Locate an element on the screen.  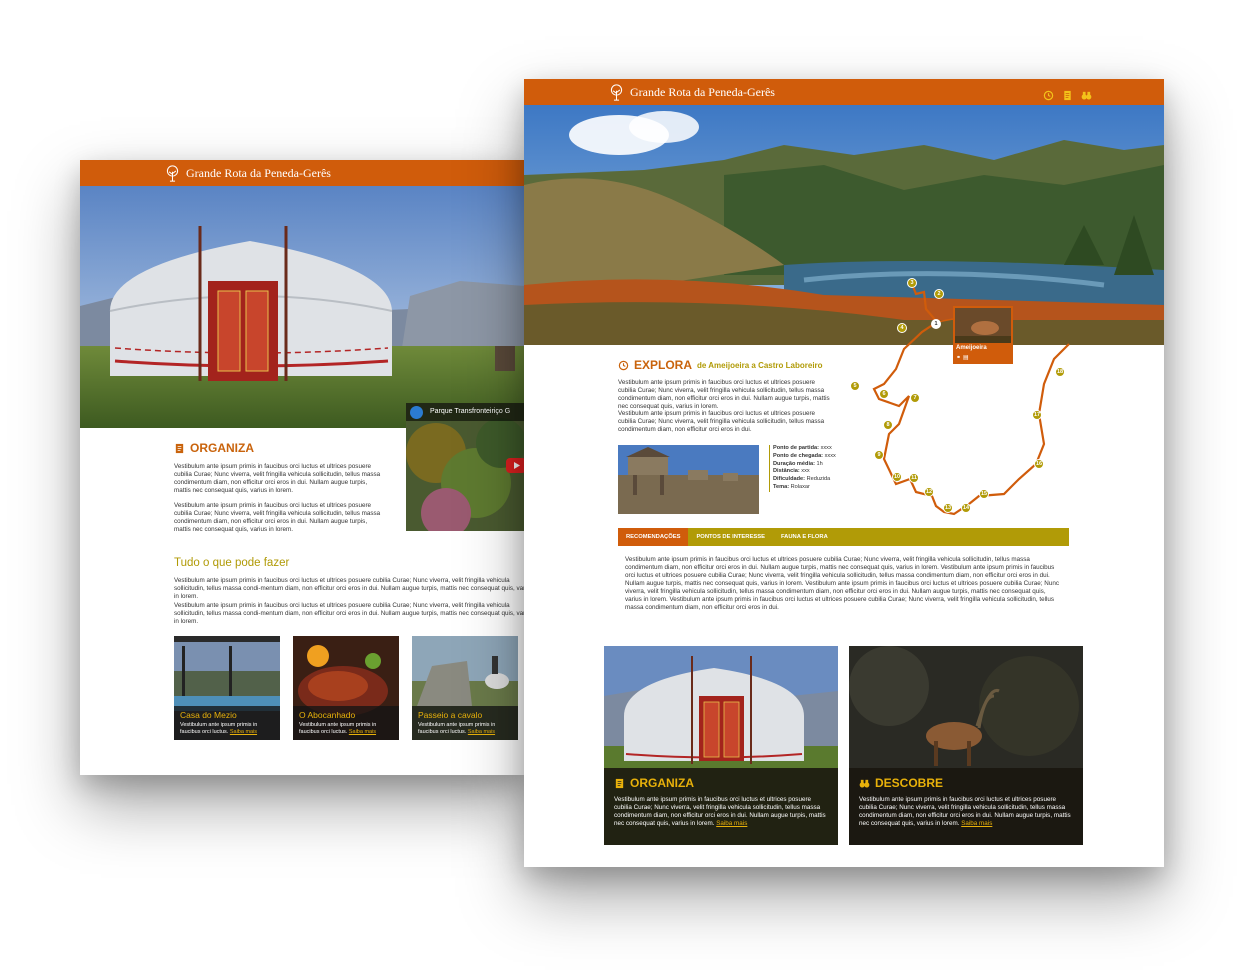
organiza-heading: ORGANIZA is located at coordinates (214, 448).